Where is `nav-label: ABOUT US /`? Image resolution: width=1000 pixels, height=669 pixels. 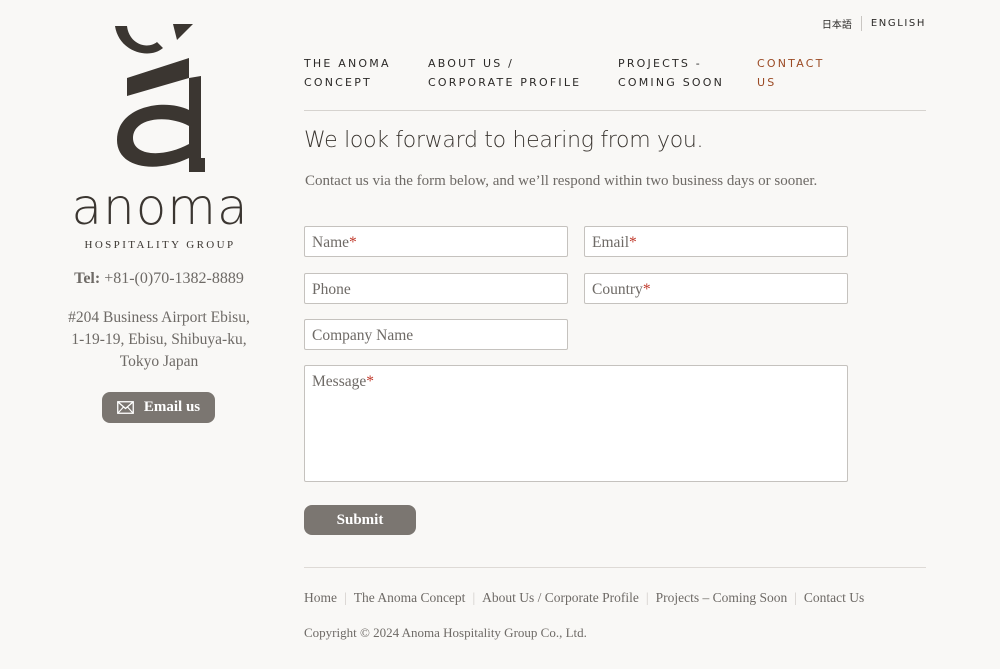 nav-label: ABOUT US / is located at coordinates (471, 63).